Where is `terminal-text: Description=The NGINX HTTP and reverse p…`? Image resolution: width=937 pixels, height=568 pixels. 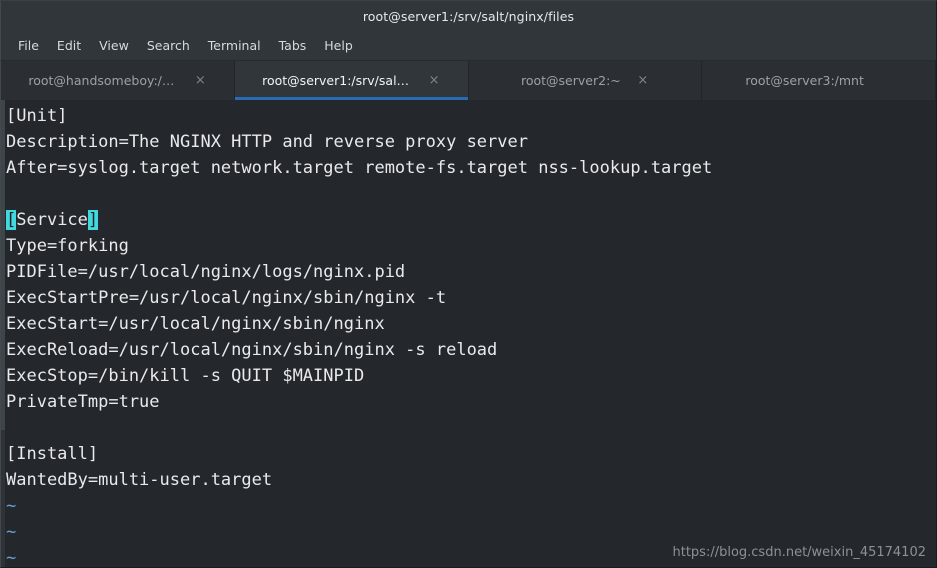
terminal-text: Description=The NGINX HTTP and reverse p… is located at coordinates (267, 142).